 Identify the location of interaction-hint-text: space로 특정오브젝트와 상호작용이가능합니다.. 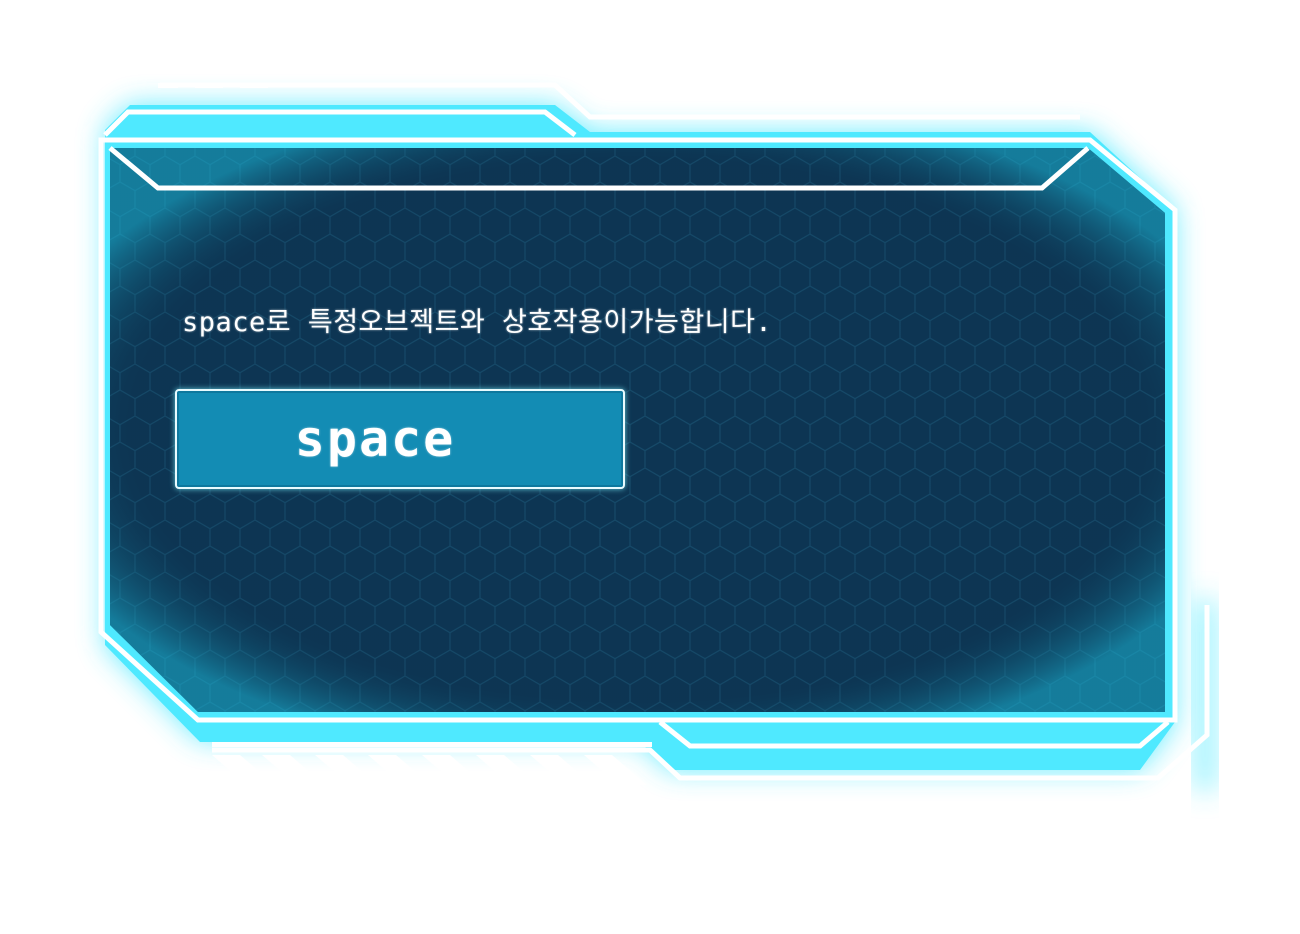
(477, 322).